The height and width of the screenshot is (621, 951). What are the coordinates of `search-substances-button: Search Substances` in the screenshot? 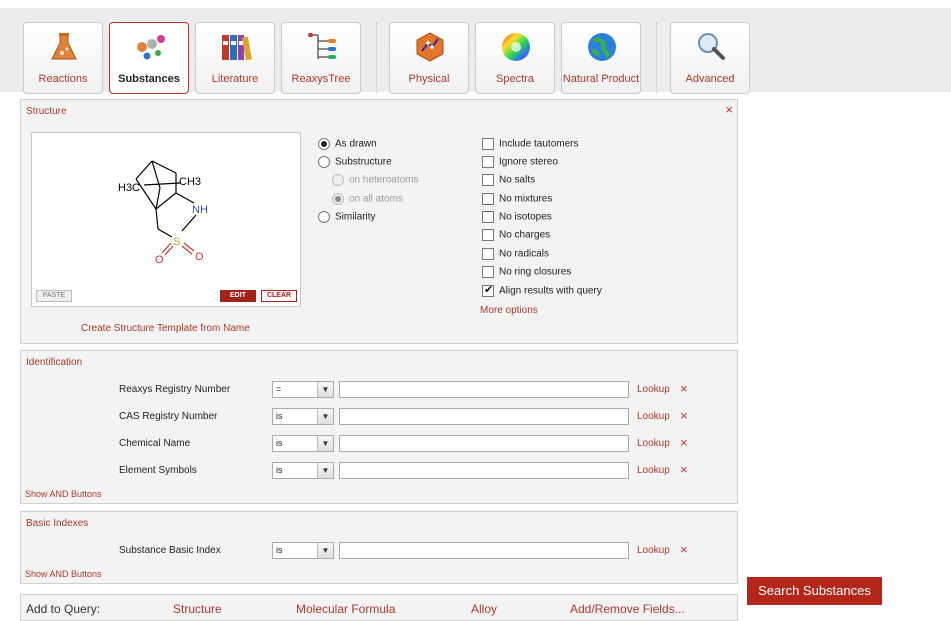 It's located at (814, 591).